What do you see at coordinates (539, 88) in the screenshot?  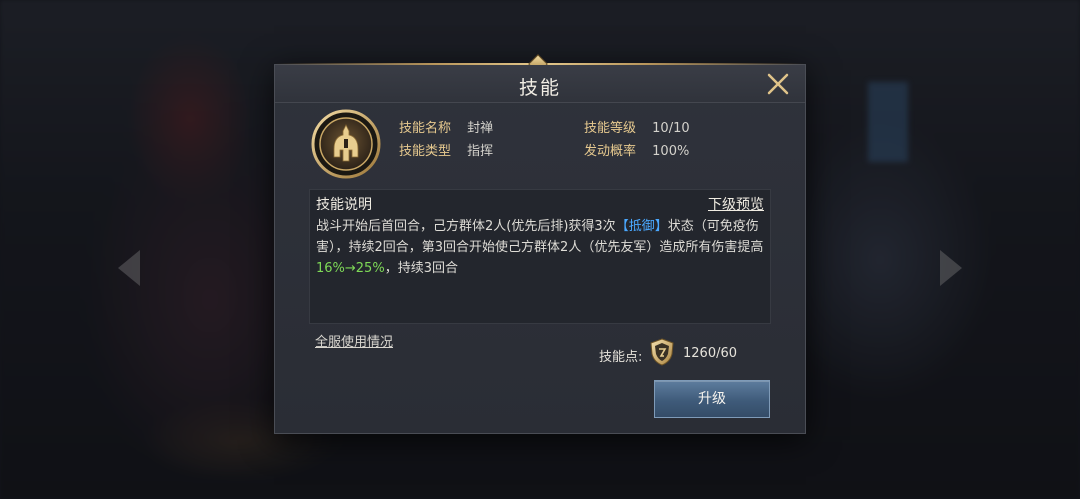 I see `dialog-title: 技能` at bounding box center [539, 88].